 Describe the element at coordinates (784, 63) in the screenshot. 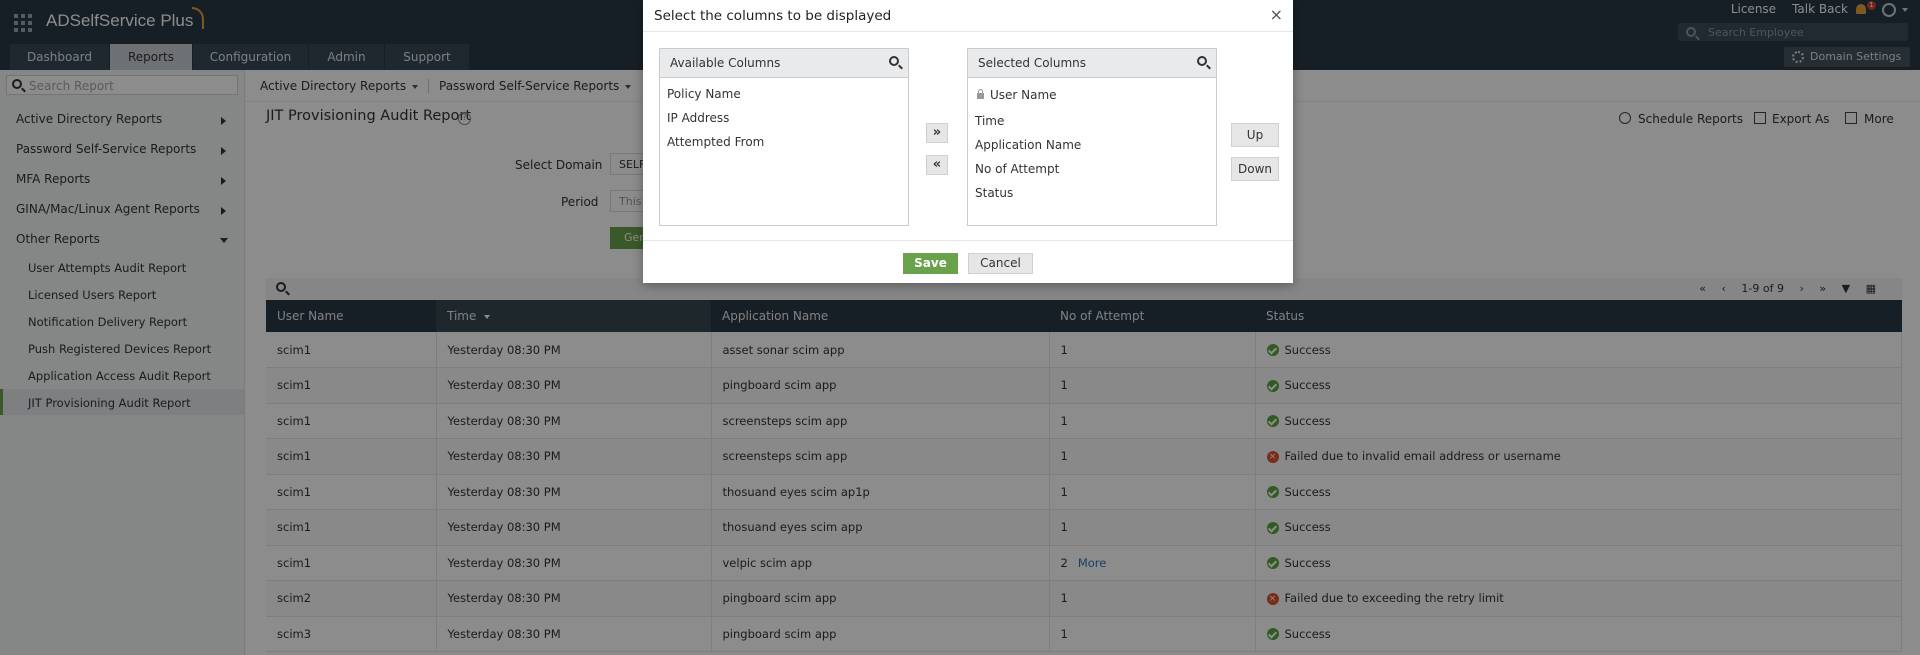

I see `available-columns-header: Available Columns` at that location.